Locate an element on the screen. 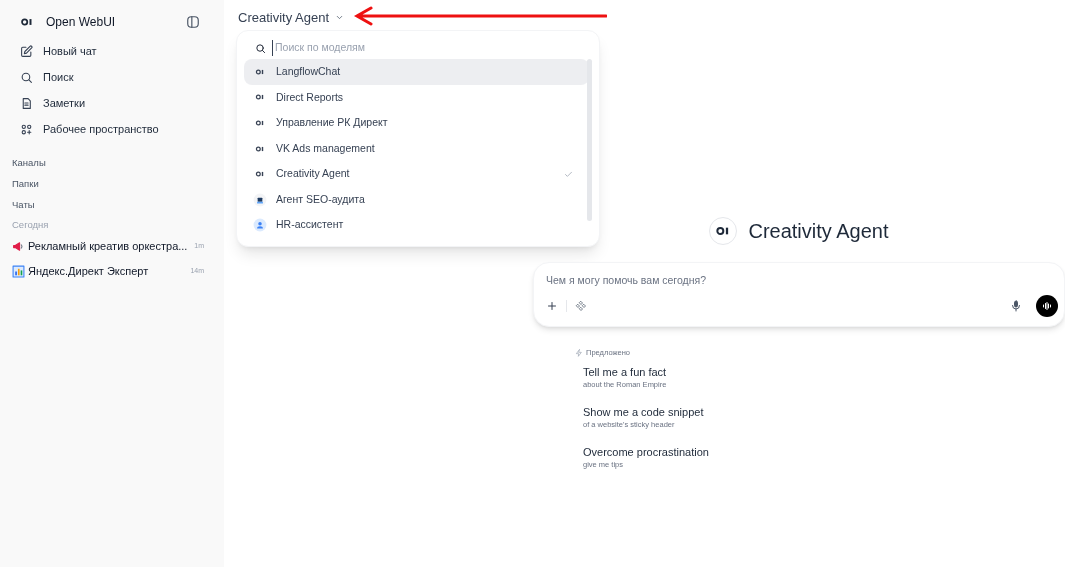 This screenshot has width=1065, height=567. waveform-icon is located at coordinates (1047, 306).